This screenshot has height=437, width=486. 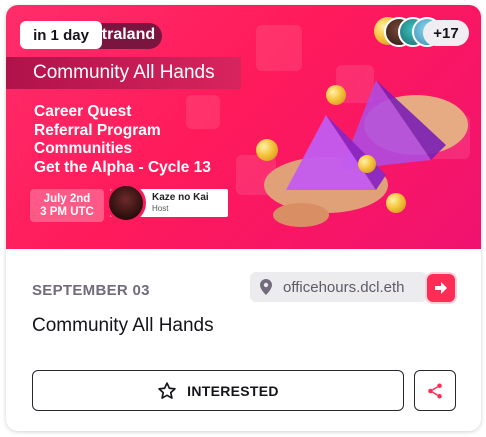 I want to click on host-role: Host, so click(x=160, y=208).